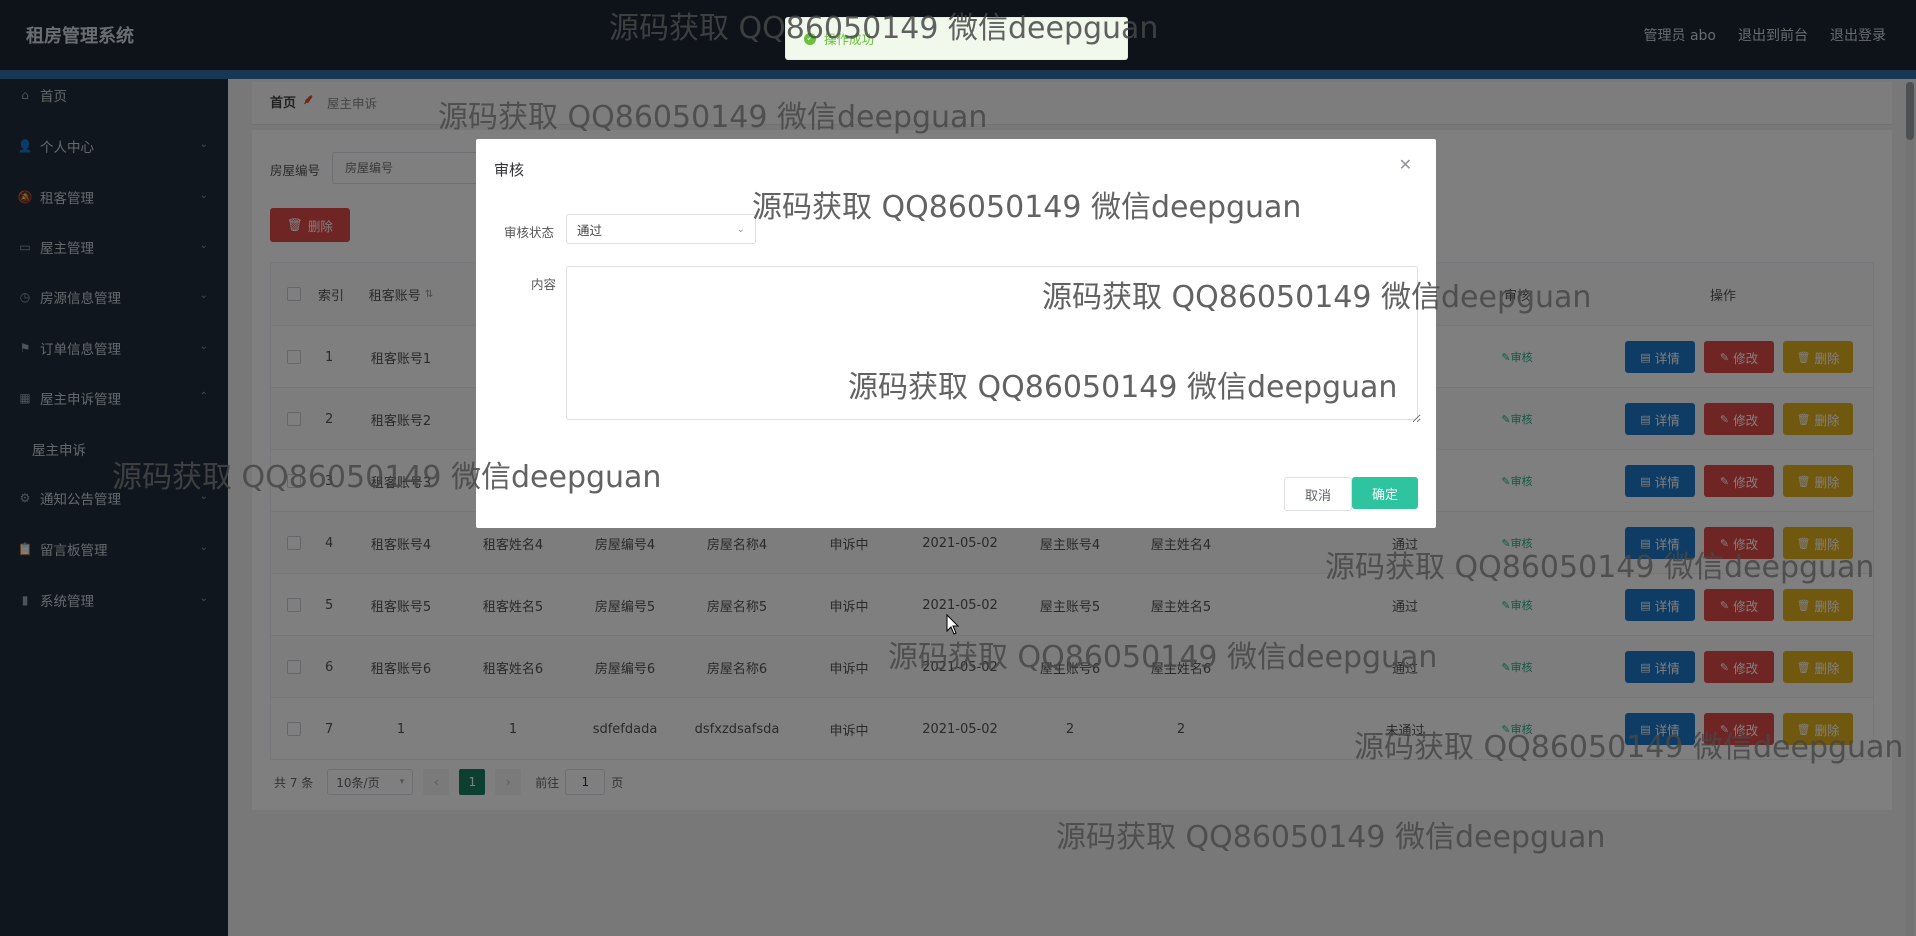  I want to click on status-select: 通过 ⌄, so click(661, 229).